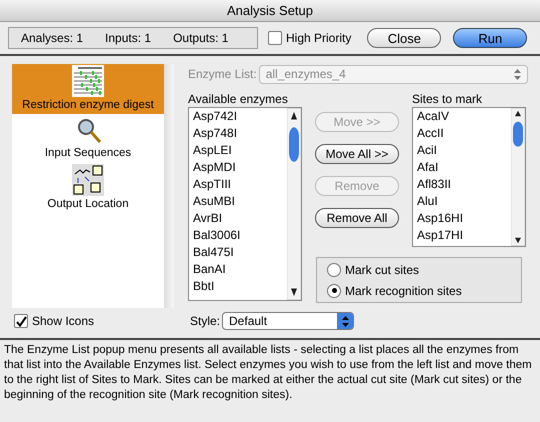 The width and height of the screenshot is (540, 422). Describe the element at coordinates (240, 218) in the screenshot. I see `list-item: AvrBI` at that location.